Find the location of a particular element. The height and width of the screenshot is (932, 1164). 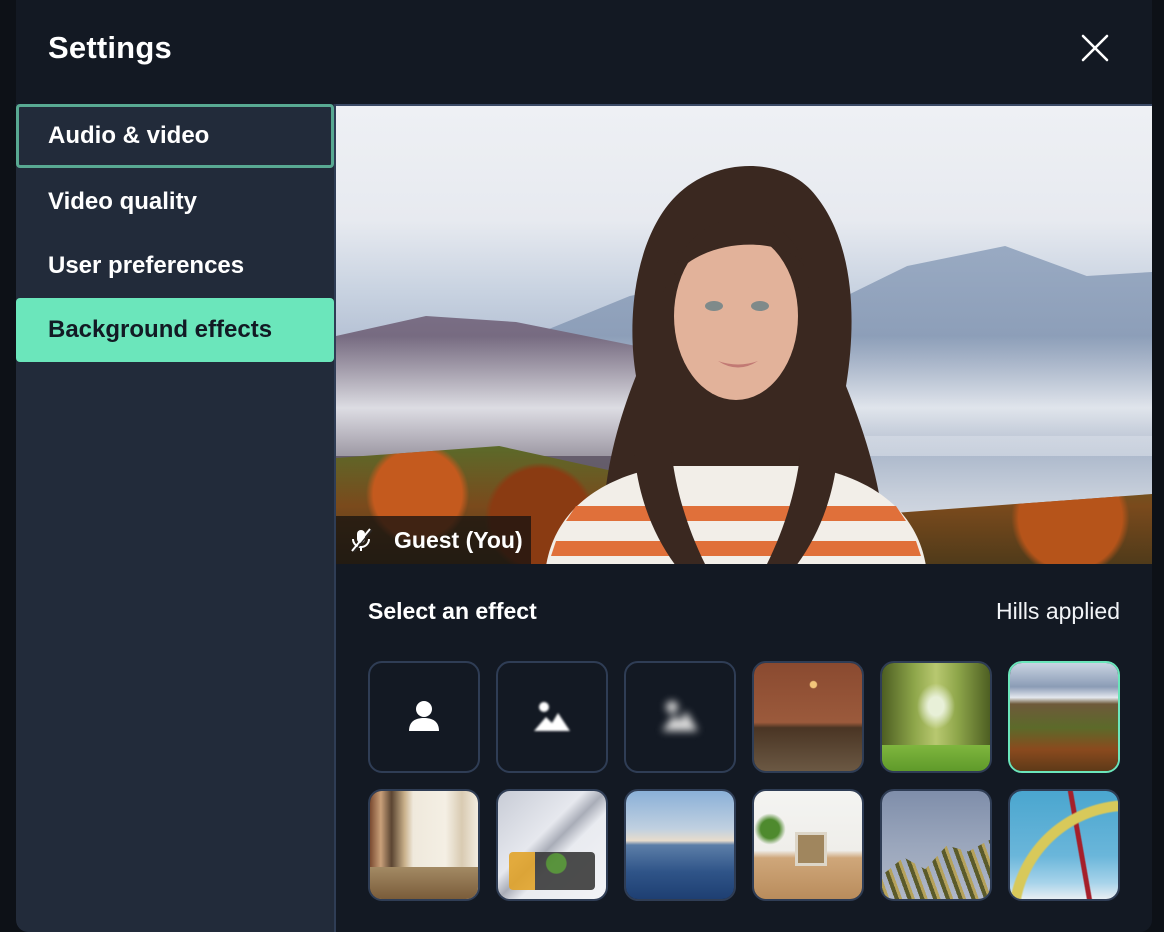

hills-thumbnail is located at coordinates (1064, 717).